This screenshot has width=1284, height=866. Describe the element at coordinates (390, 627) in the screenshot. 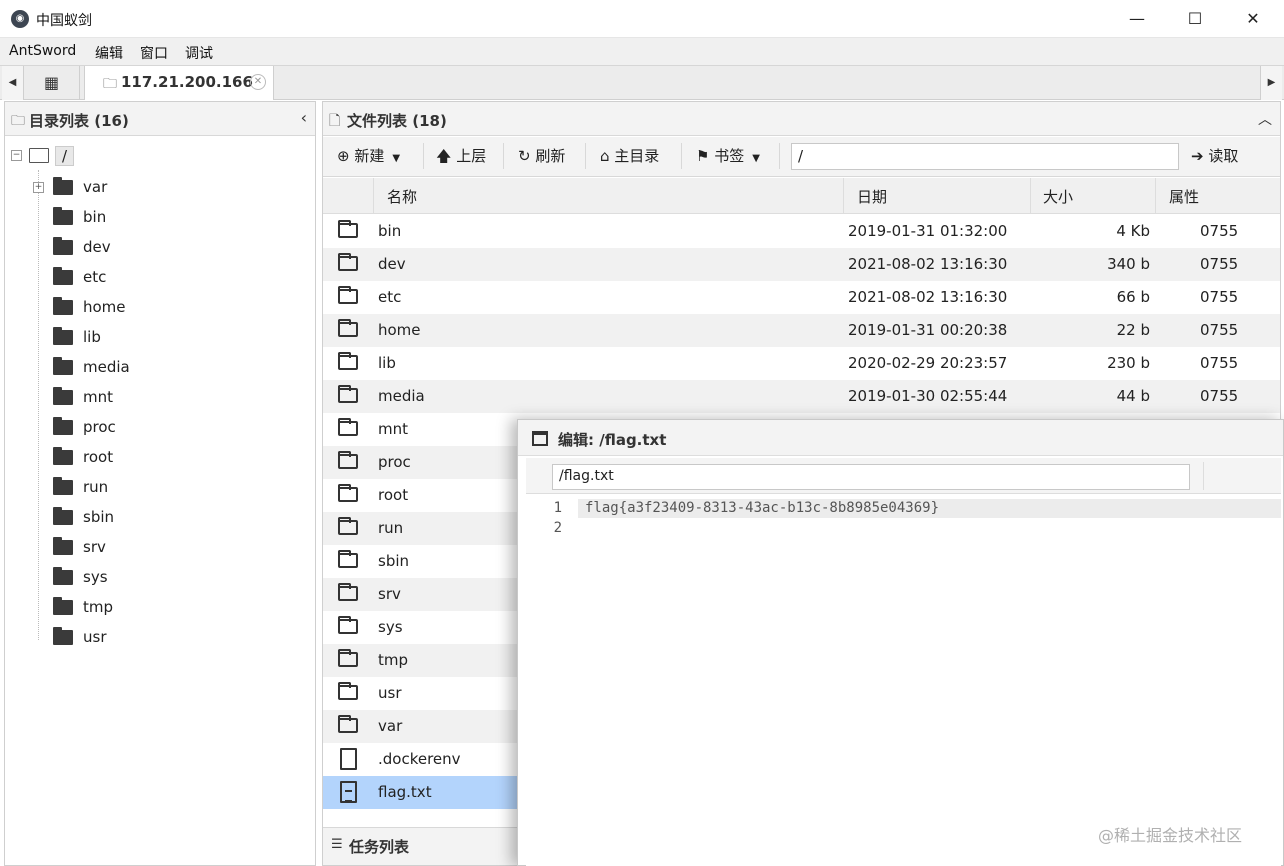

I see `file-name: sys` at that location.